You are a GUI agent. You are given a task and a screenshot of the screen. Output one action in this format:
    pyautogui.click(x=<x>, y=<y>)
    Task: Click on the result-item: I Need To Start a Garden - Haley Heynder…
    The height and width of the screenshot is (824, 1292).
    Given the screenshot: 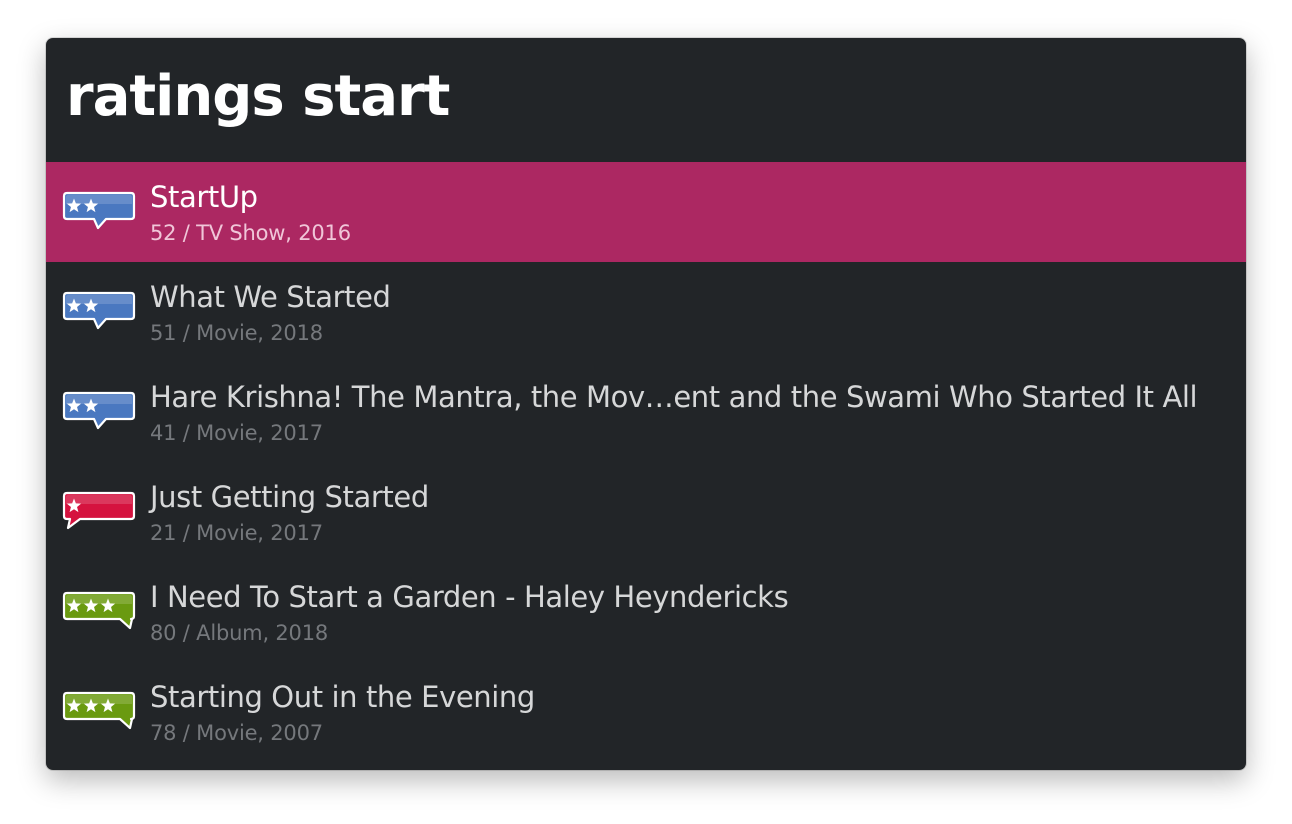 What is the action you would take?
    pyautogui.click(x=646, y=612)
    